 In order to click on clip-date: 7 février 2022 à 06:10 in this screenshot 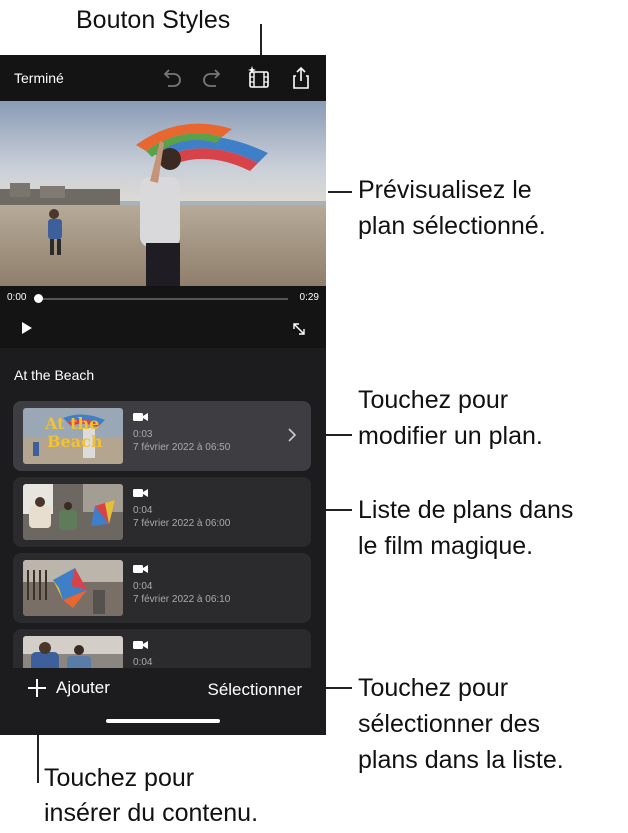, I will do `click(182, 599)`.